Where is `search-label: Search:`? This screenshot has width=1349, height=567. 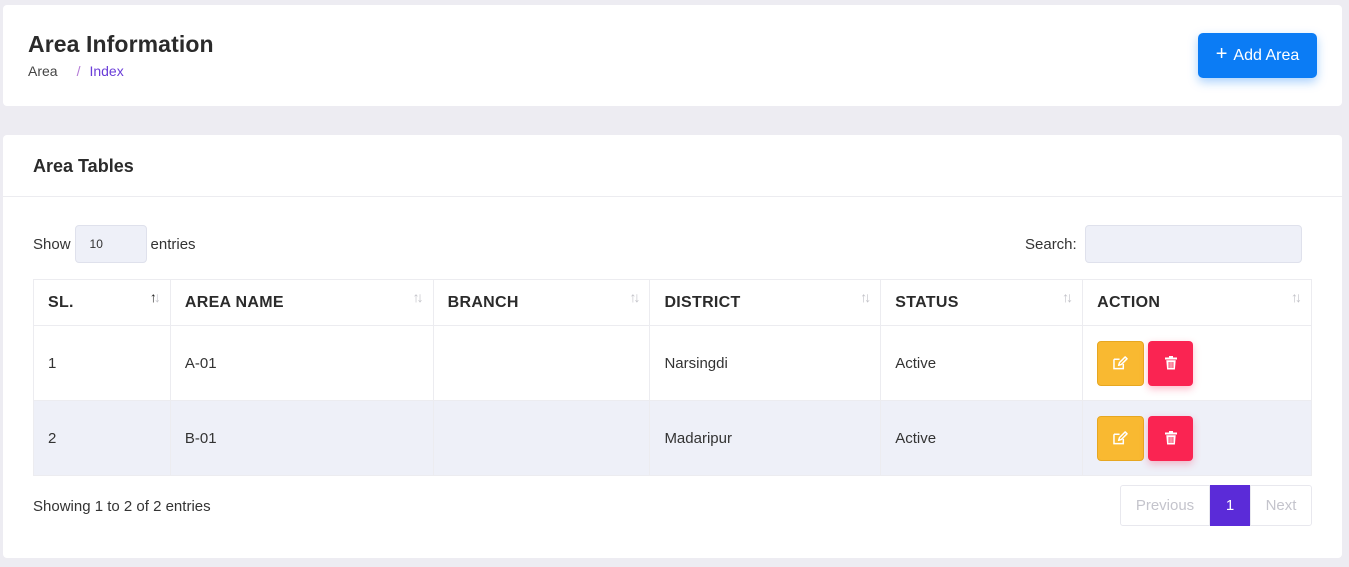
search-label: Search: is located at coordinates (1051, 244).